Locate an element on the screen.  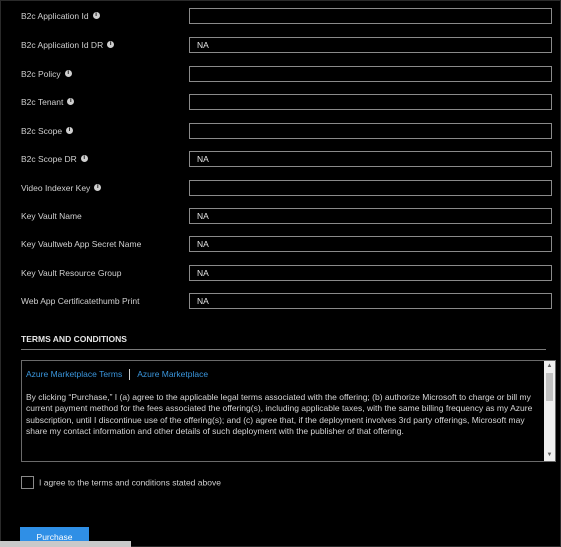
field-label-text: Web App Certificatethumb Print is located at coordinates (80, 301).